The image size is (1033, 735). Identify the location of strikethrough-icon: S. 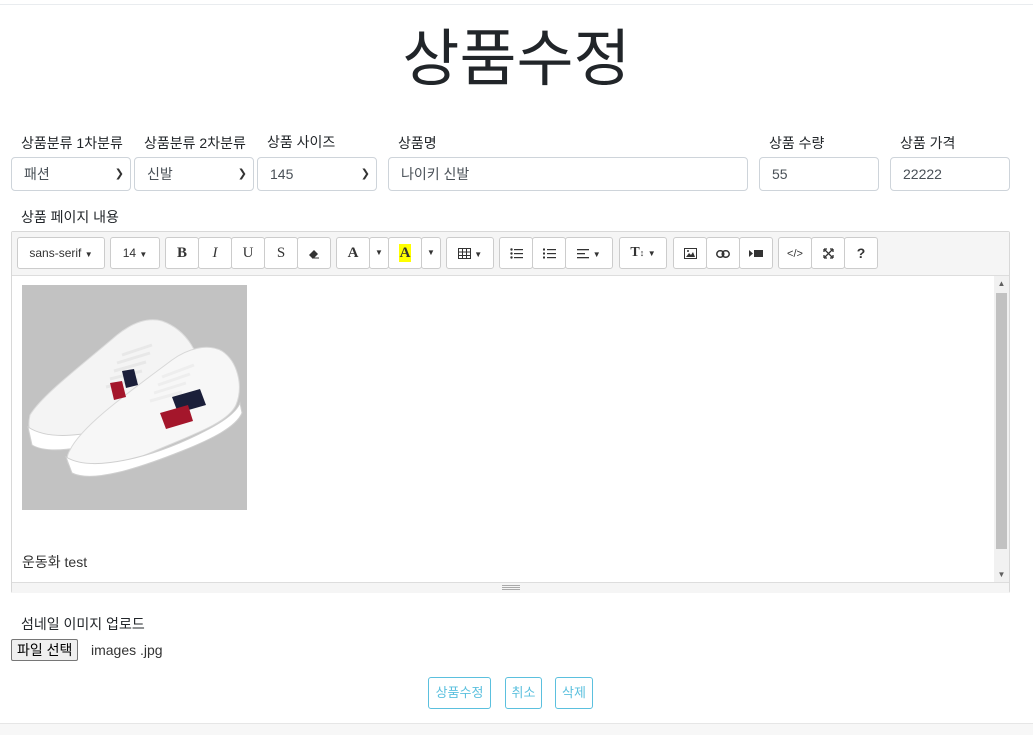
(281, 253).